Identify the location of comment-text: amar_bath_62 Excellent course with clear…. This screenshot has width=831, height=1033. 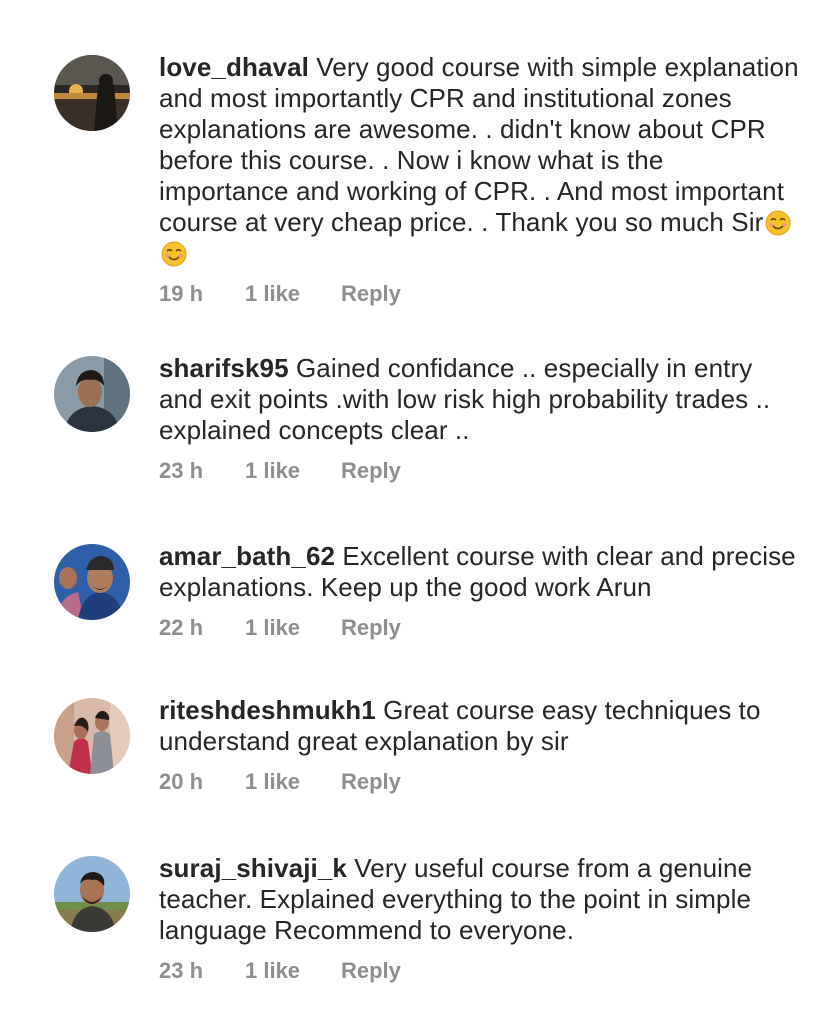
(479, 572).